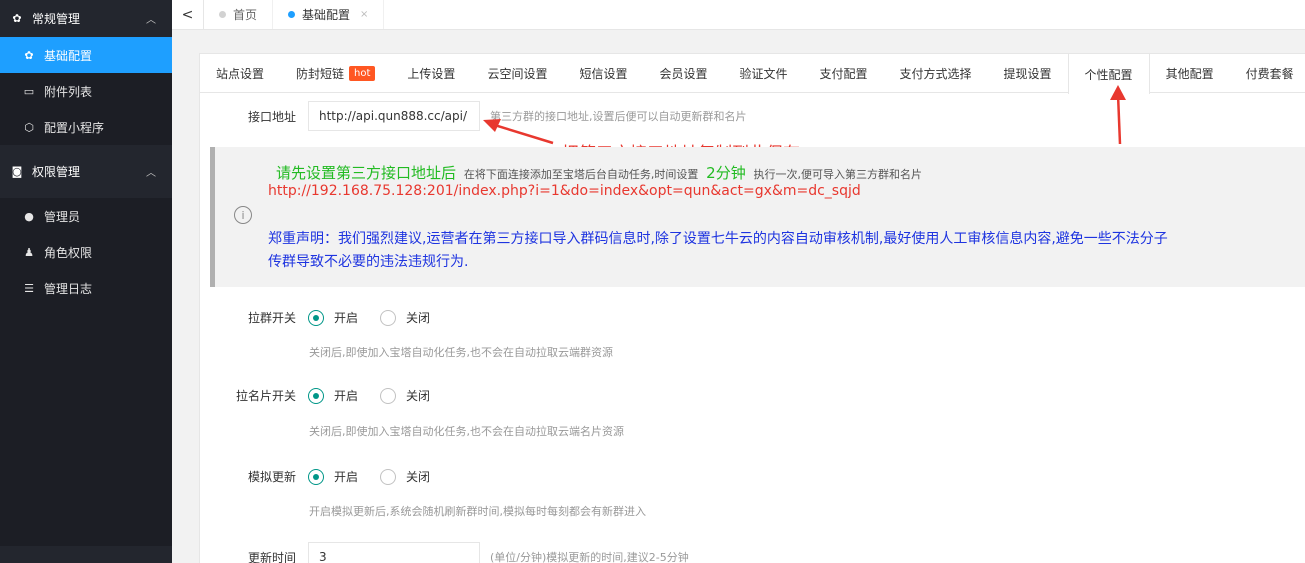  I want to click on update-time-row: 更新时间 3 (单位/分钟)模拟更新的时间,建议2-5分钟, so click(444, 552).